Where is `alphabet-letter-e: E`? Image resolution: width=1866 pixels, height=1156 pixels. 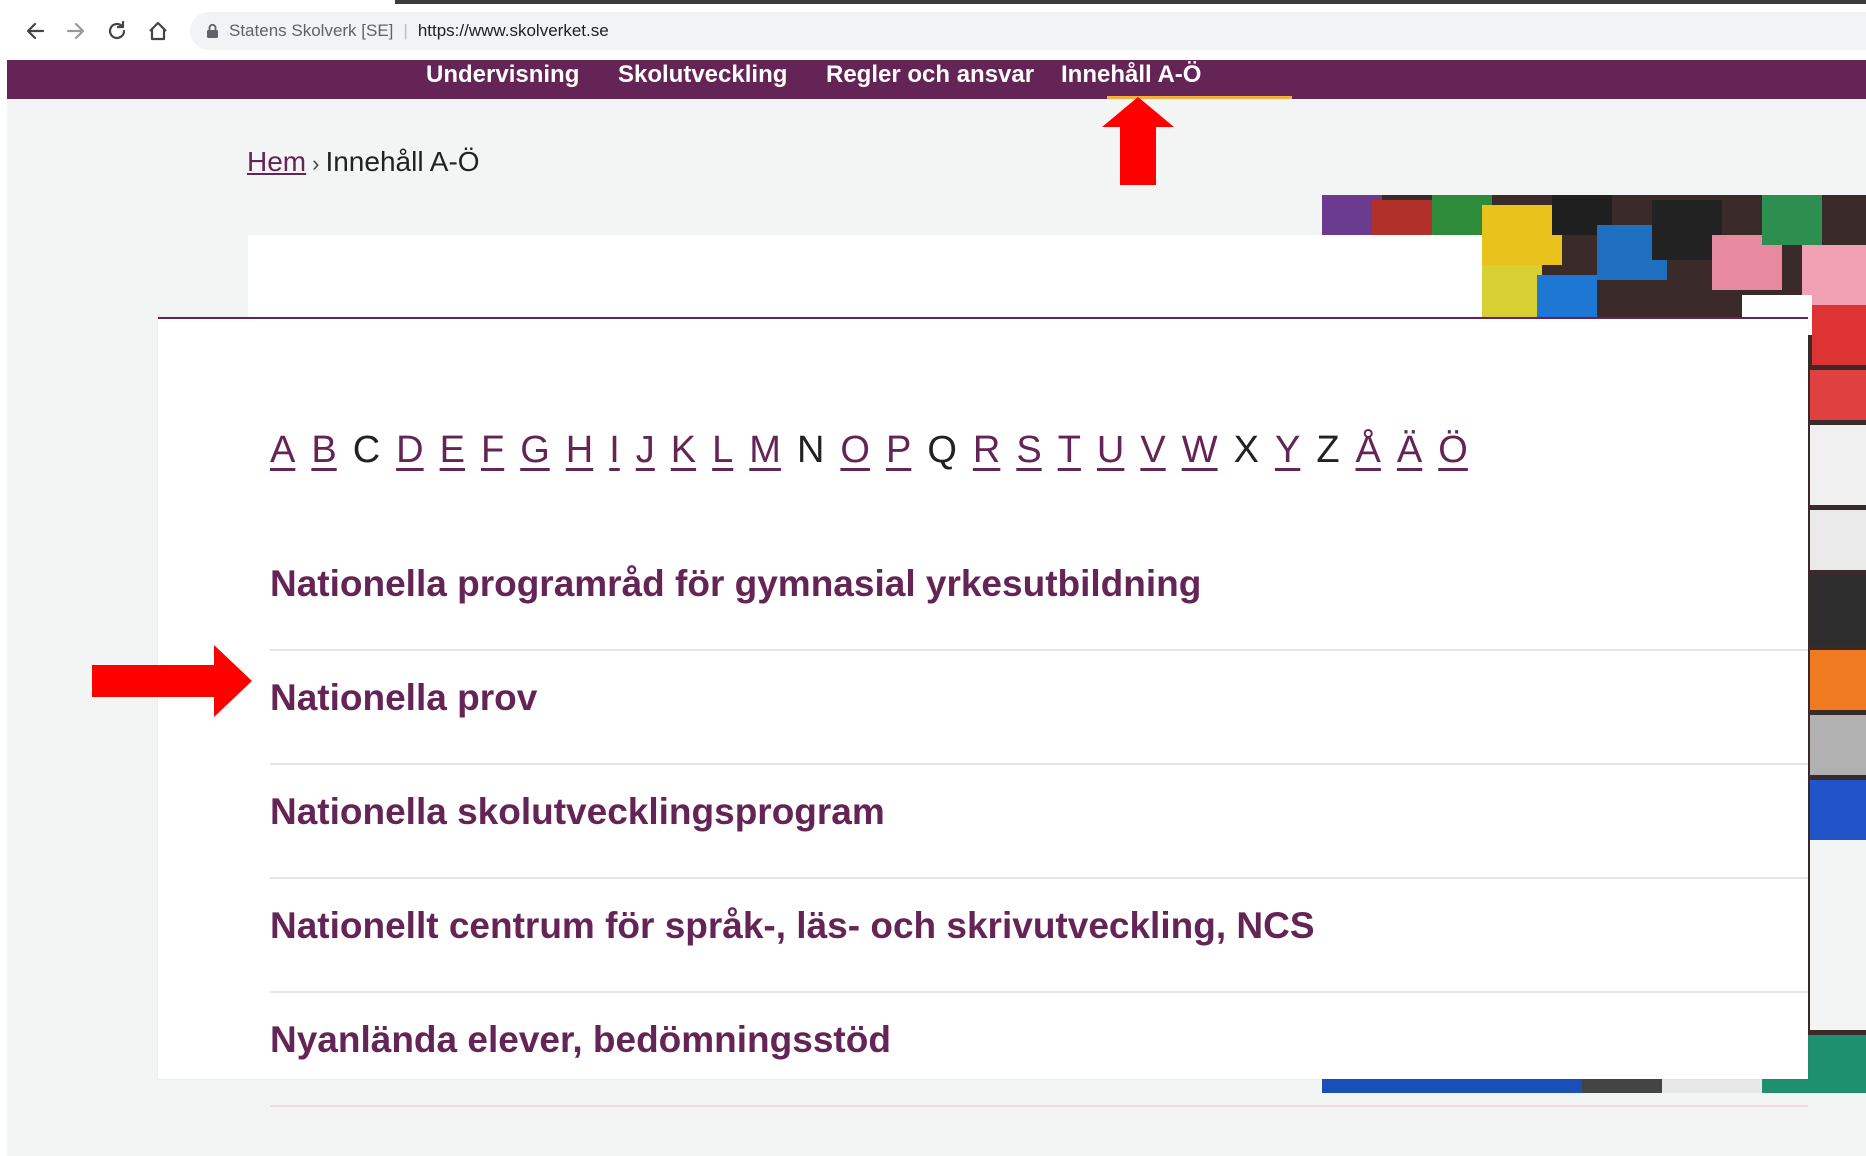
alphabet-letter-e: E is located at coordinates (452, 450).